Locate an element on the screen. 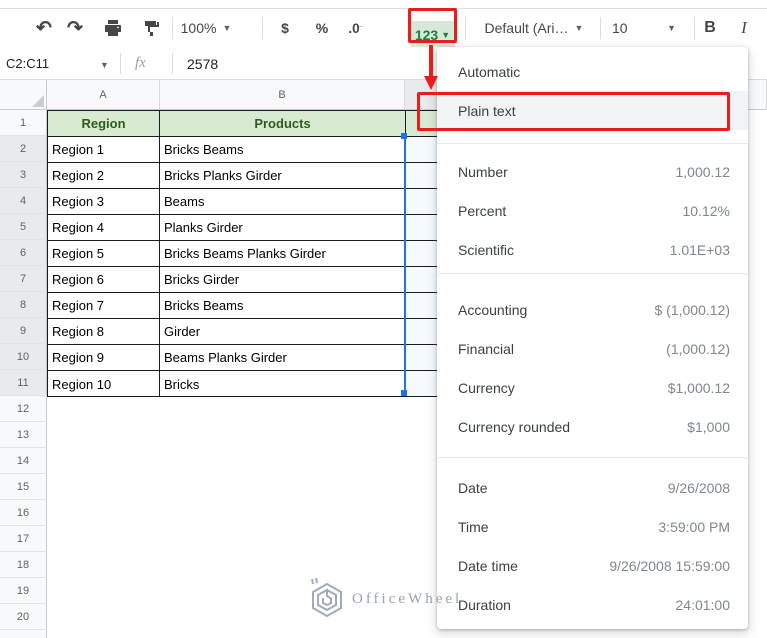 This screenshot has width=767, height=638. select-all-corner is located at coordinates (23, 95).